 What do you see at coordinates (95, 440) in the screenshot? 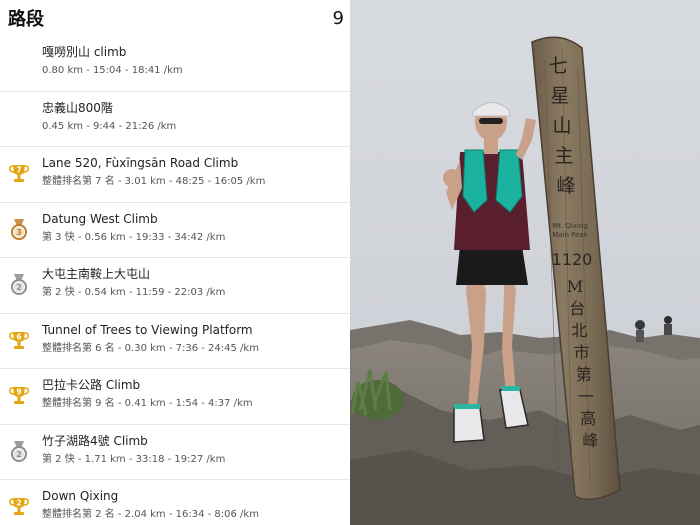
I see `segment-name: 竹子湖路4號 Climb` at bounding box center [95, 440].